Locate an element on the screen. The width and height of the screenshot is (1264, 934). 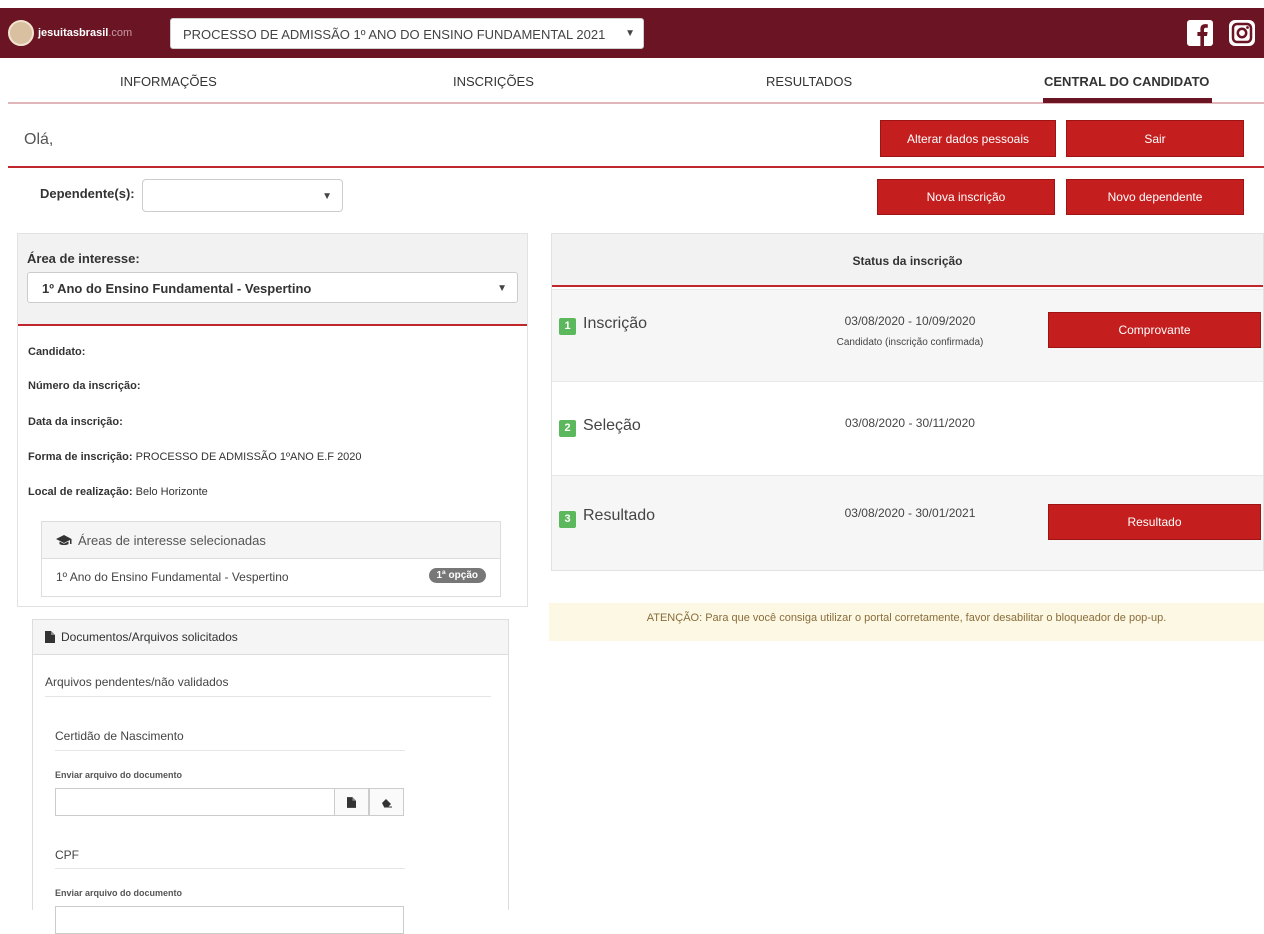
brand-domain: .com is located at coordinates (120, 33).